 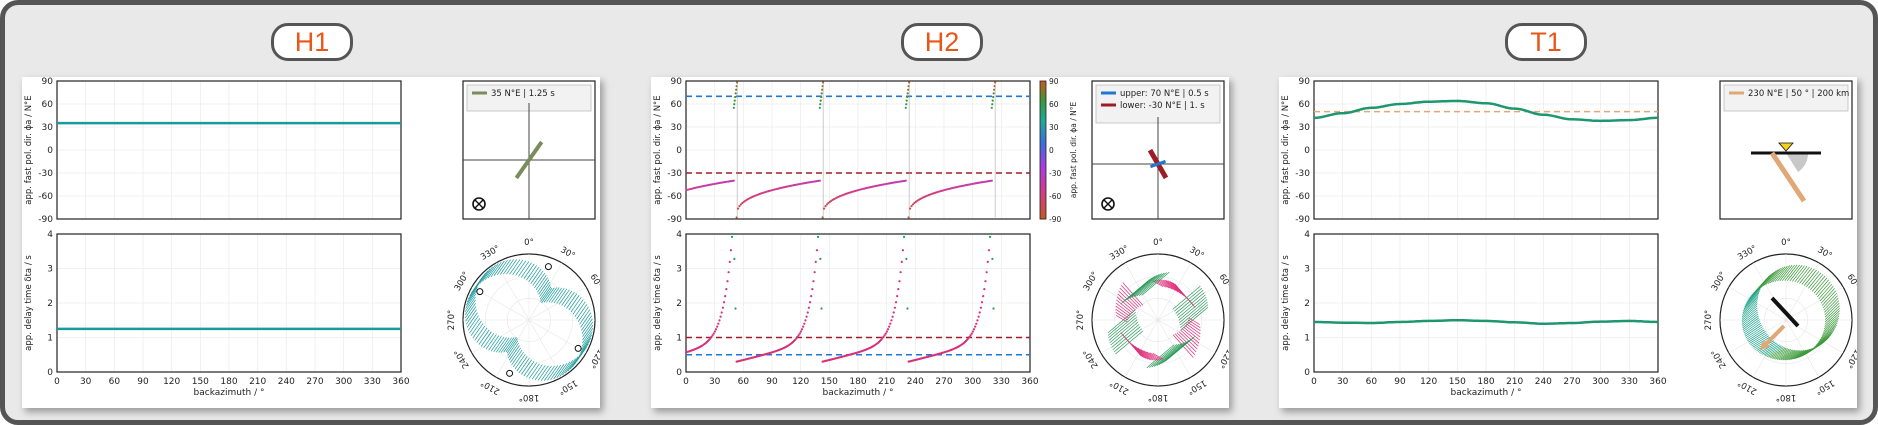 I want to click on legend-label: upper: 70 N°E | 0.5 s, so click(x=1164, y=94).